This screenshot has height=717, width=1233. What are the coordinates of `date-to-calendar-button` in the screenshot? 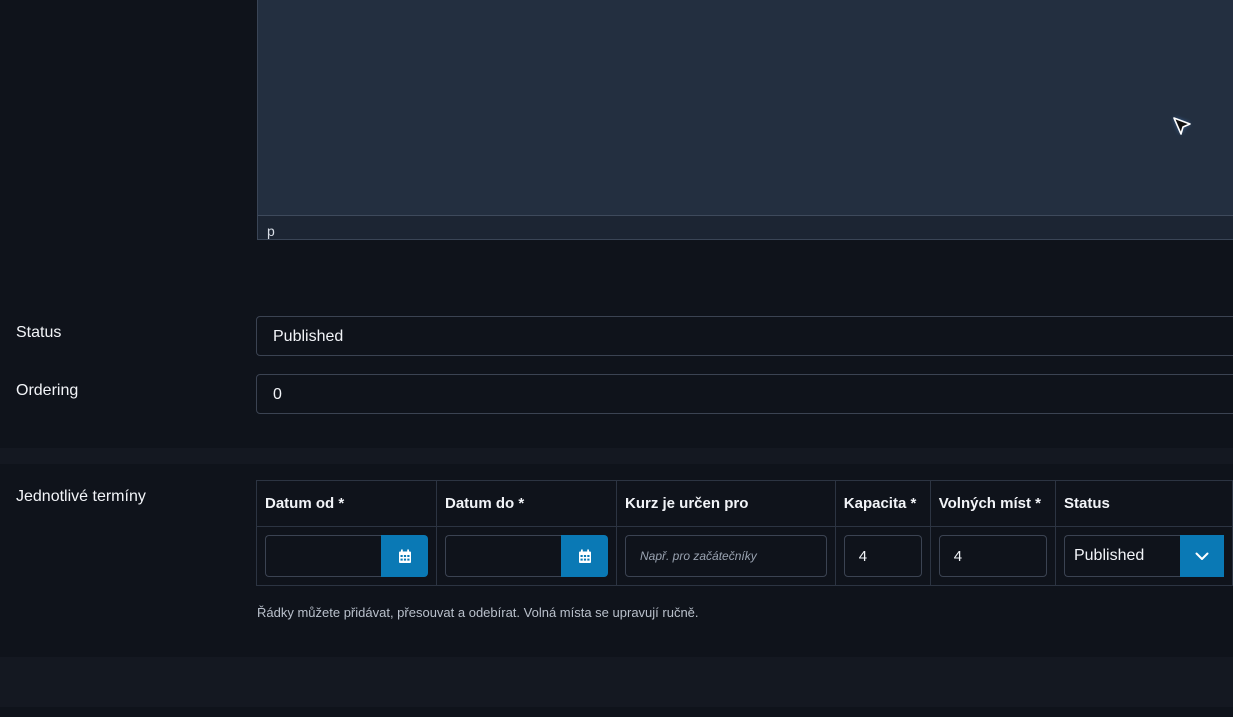 It's located at (584, 556).